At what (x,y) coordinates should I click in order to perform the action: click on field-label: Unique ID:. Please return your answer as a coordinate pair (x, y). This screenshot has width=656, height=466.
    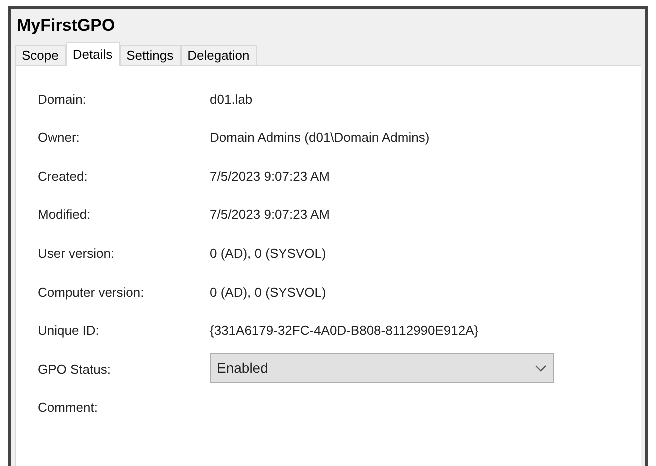
    Looking at the image, I should click on (69, 331).